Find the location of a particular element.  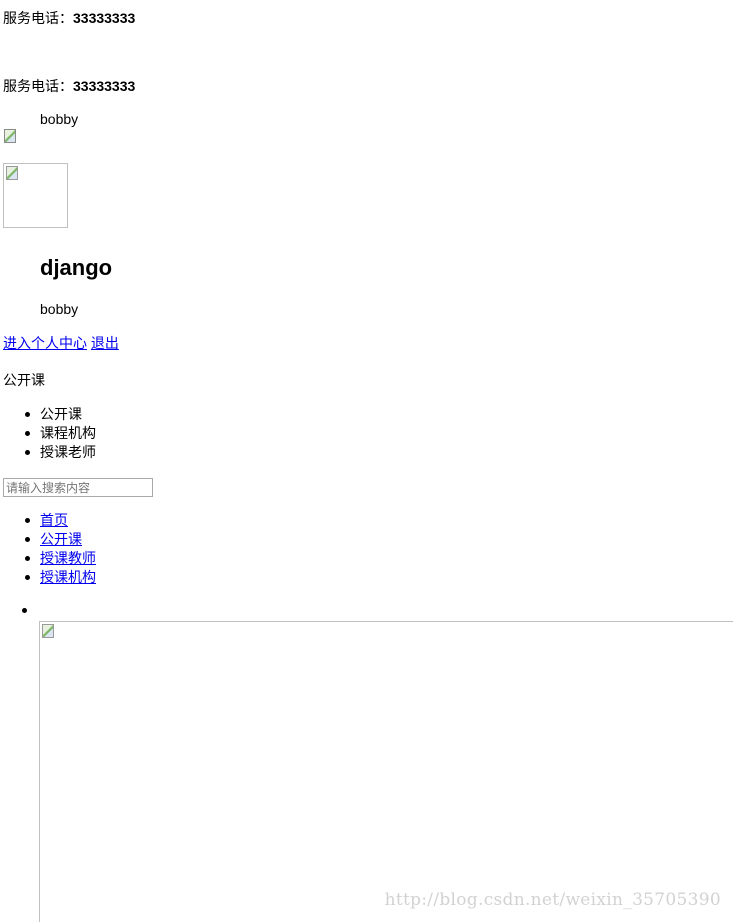

user-panel-username: bobby is located at coordinates (59, 309).